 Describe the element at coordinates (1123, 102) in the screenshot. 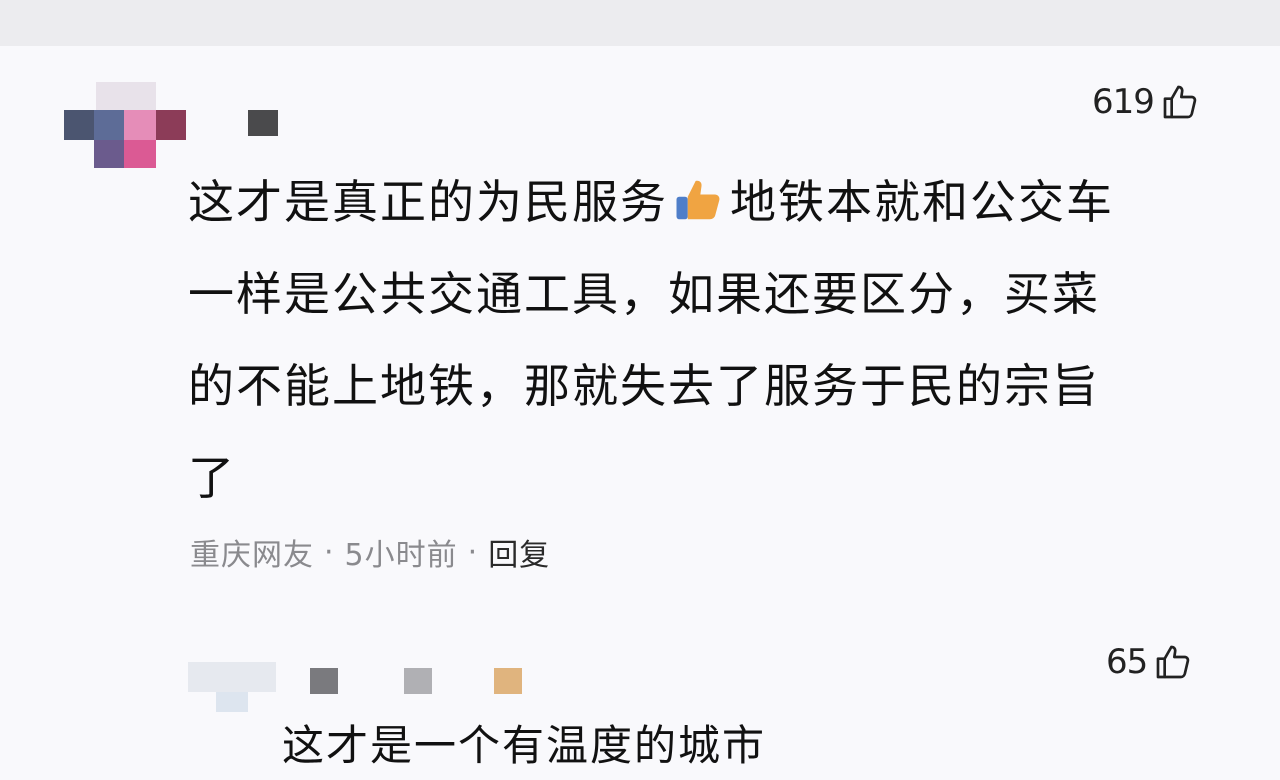

I see `like-count: 619` at that location.